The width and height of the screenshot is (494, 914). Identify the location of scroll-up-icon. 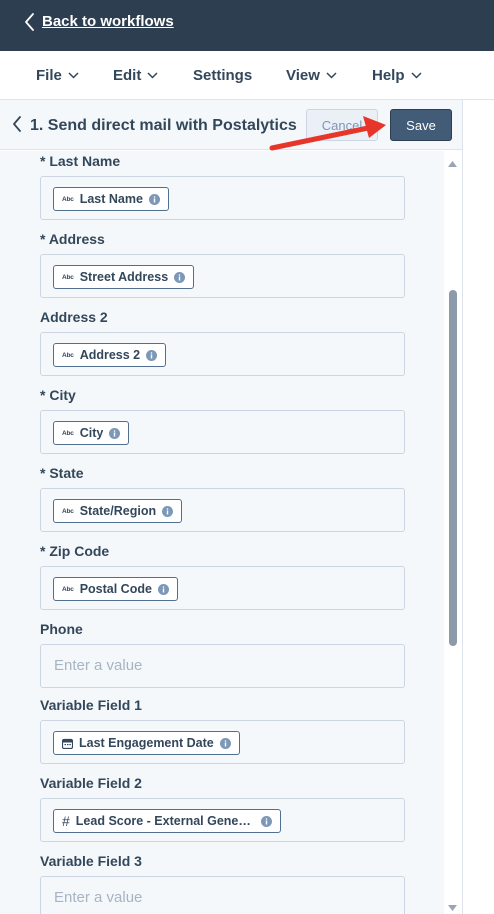
(452, 163).